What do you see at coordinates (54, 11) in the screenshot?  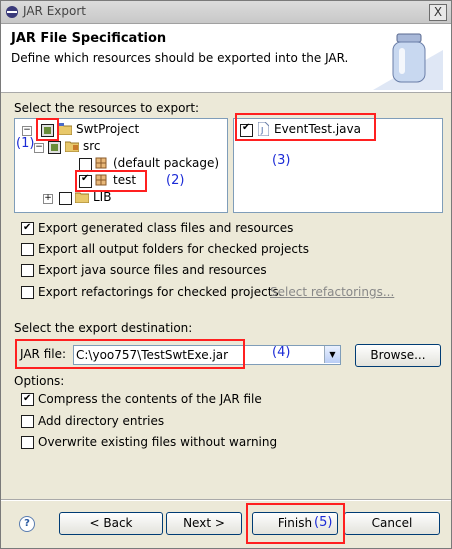 I see `window-title: JAR Export` at bounding box center [54, 11].